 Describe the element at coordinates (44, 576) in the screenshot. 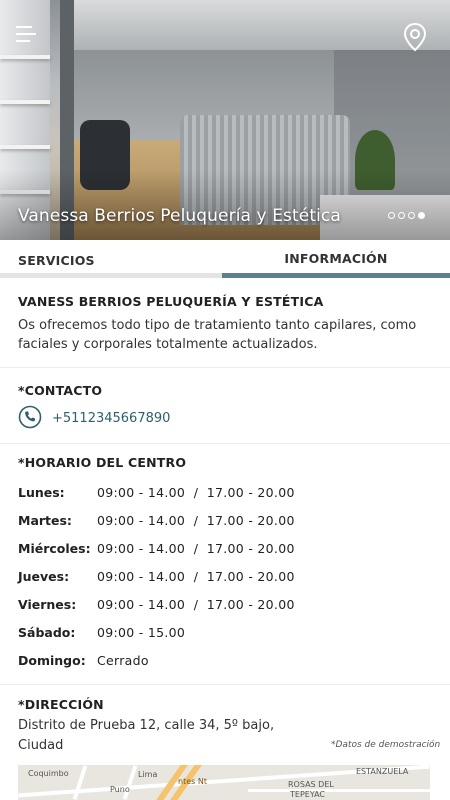

I see `schedule-day: Jueves:` at that location.